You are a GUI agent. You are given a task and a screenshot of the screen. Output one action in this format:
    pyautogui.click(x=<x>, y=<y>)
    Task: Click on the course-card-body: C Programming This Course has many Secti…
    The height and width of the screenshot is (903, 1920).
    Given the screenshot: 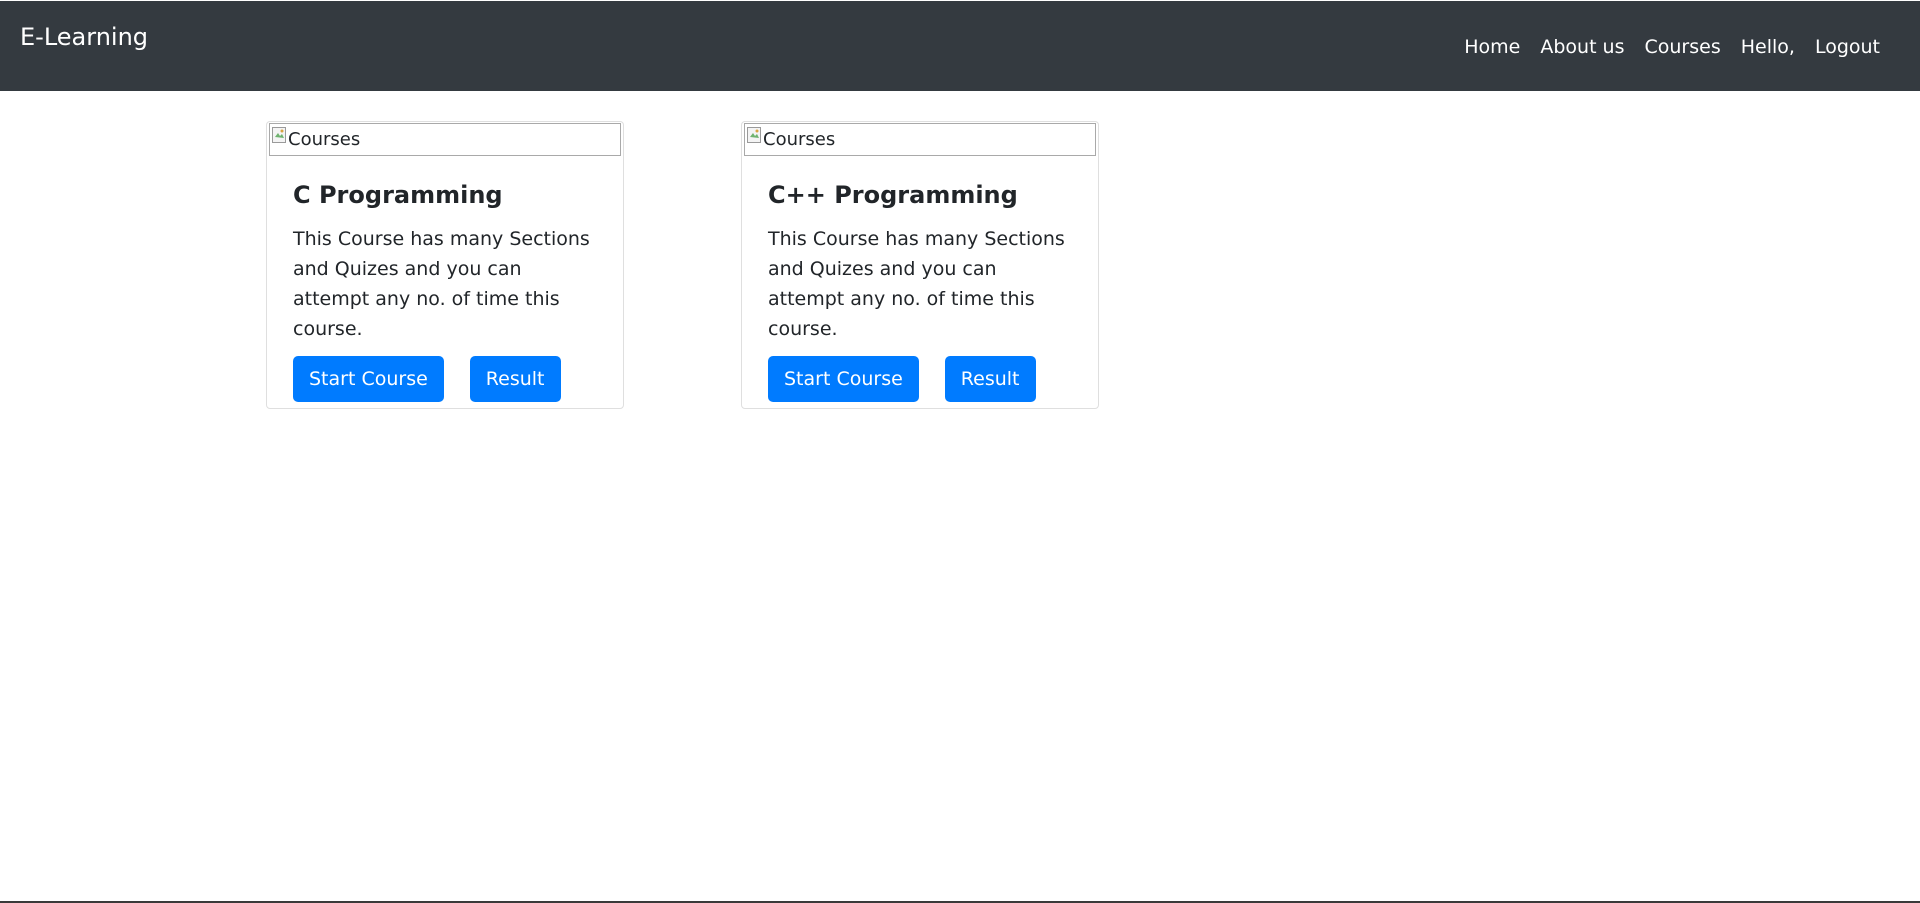 What is the action you would take?
    pyautogui.click(x=448, y=291)
    